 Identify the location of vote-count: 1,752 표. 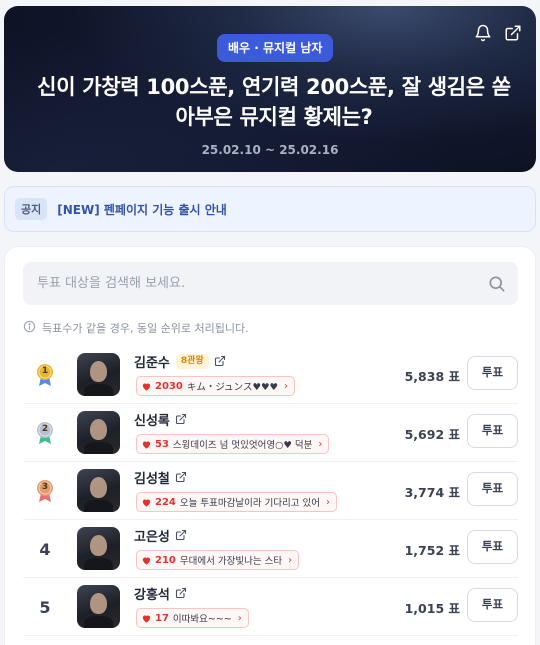
(432, 550).